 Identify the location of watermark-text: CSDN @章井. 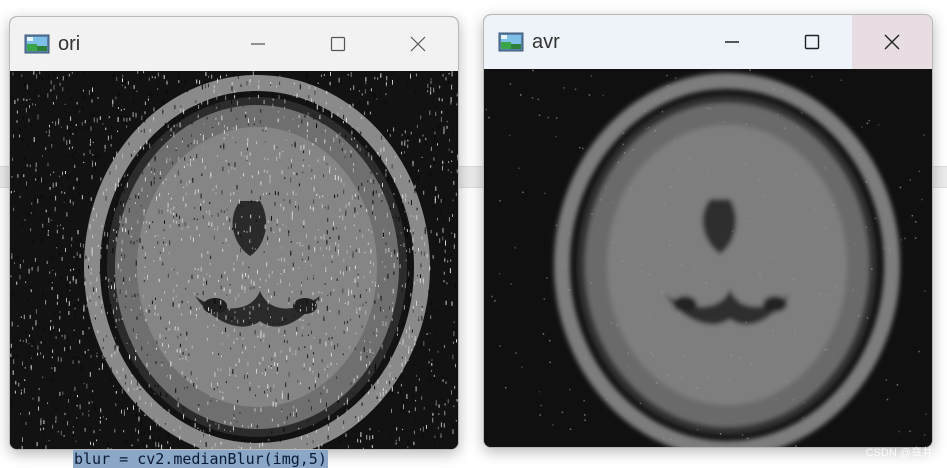
(899, 453).